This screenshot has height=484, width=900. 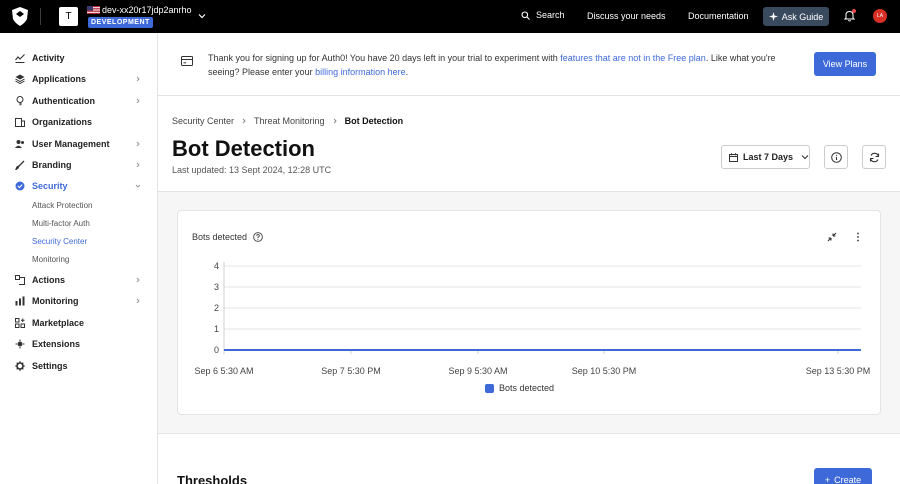 I want to click on x-tick-label: Sep 6 5:30 AM, so click(x=223, y=371).